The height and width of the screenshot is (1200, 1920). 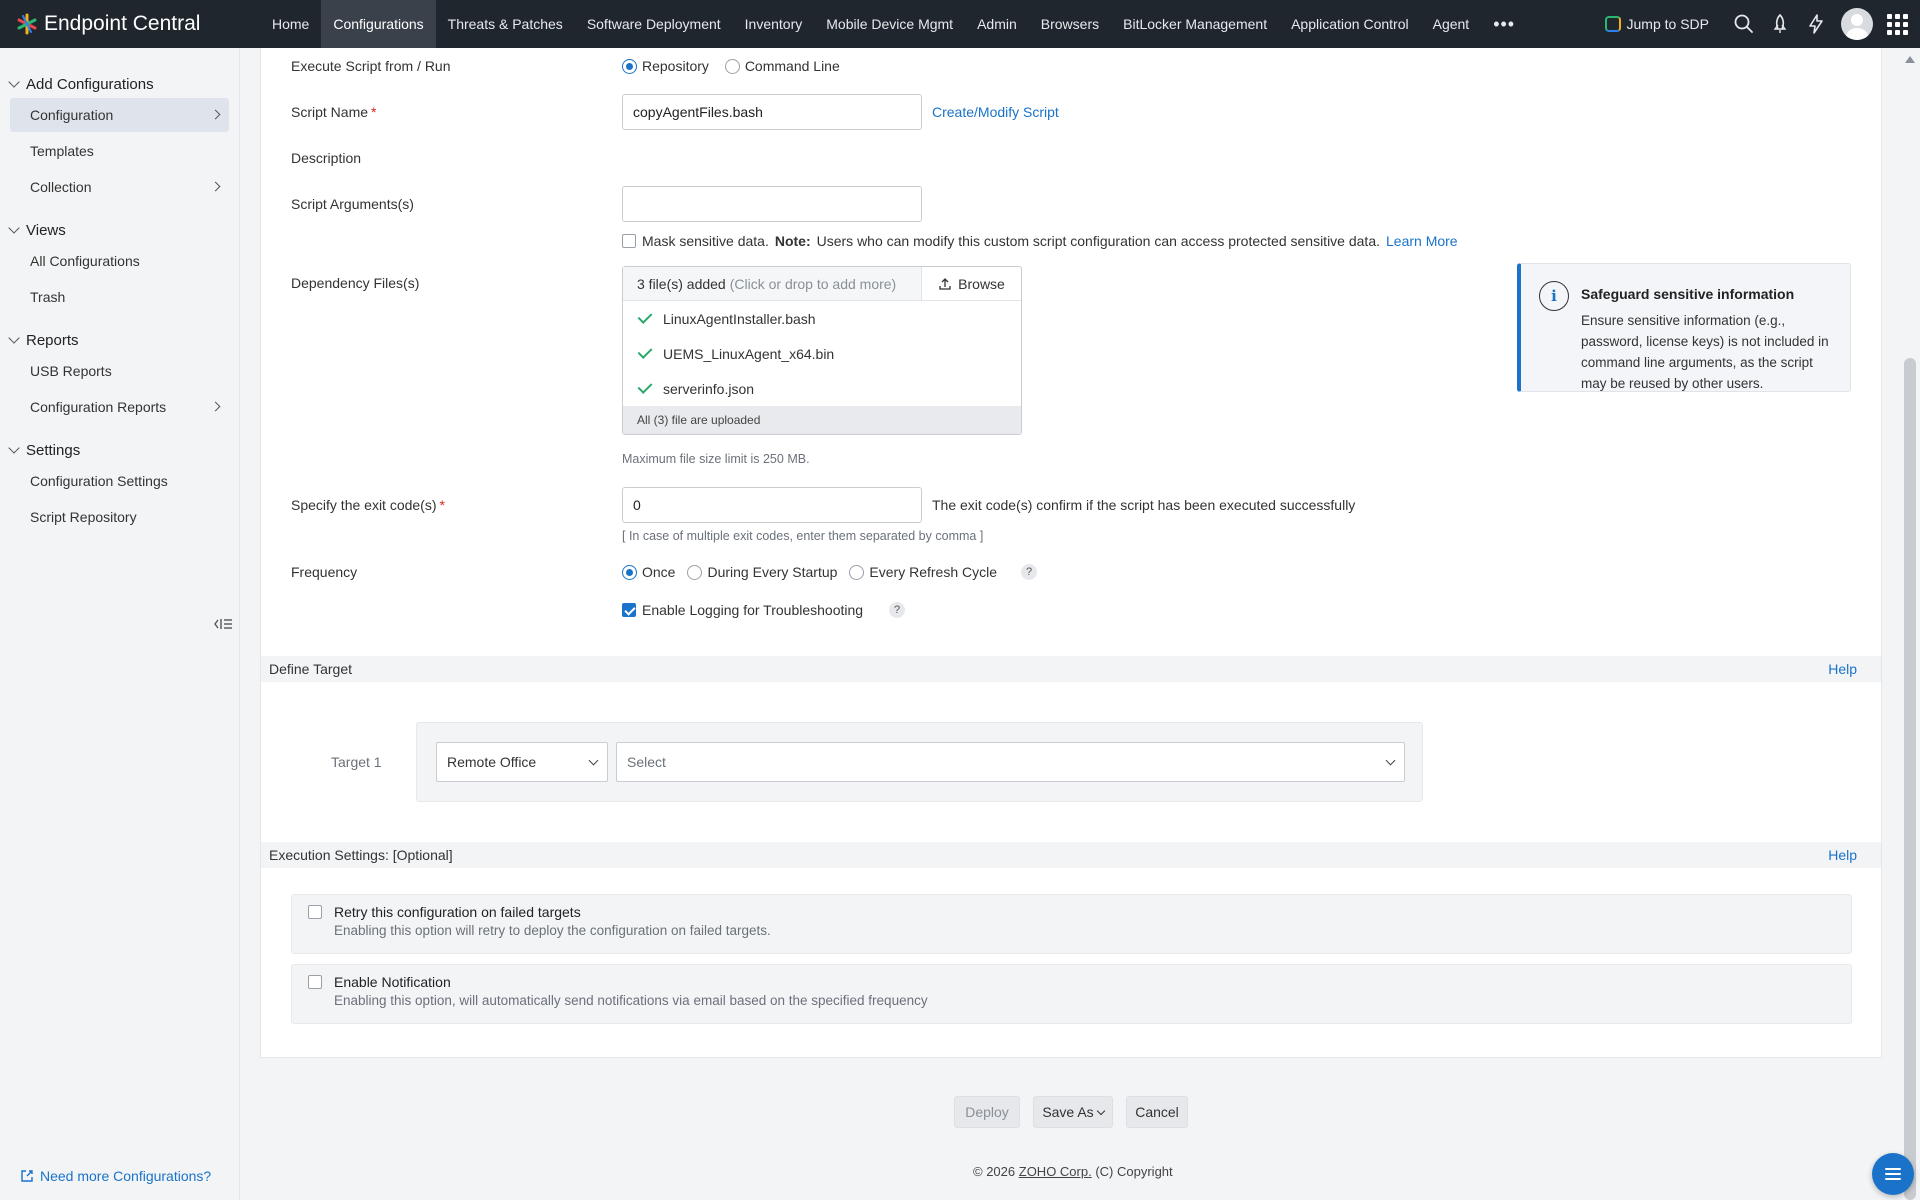 What do you see at coordinates (987, 1112) in the screenshot?
I see `deploy-button: Deploy` at bounding box center [987, 1112].